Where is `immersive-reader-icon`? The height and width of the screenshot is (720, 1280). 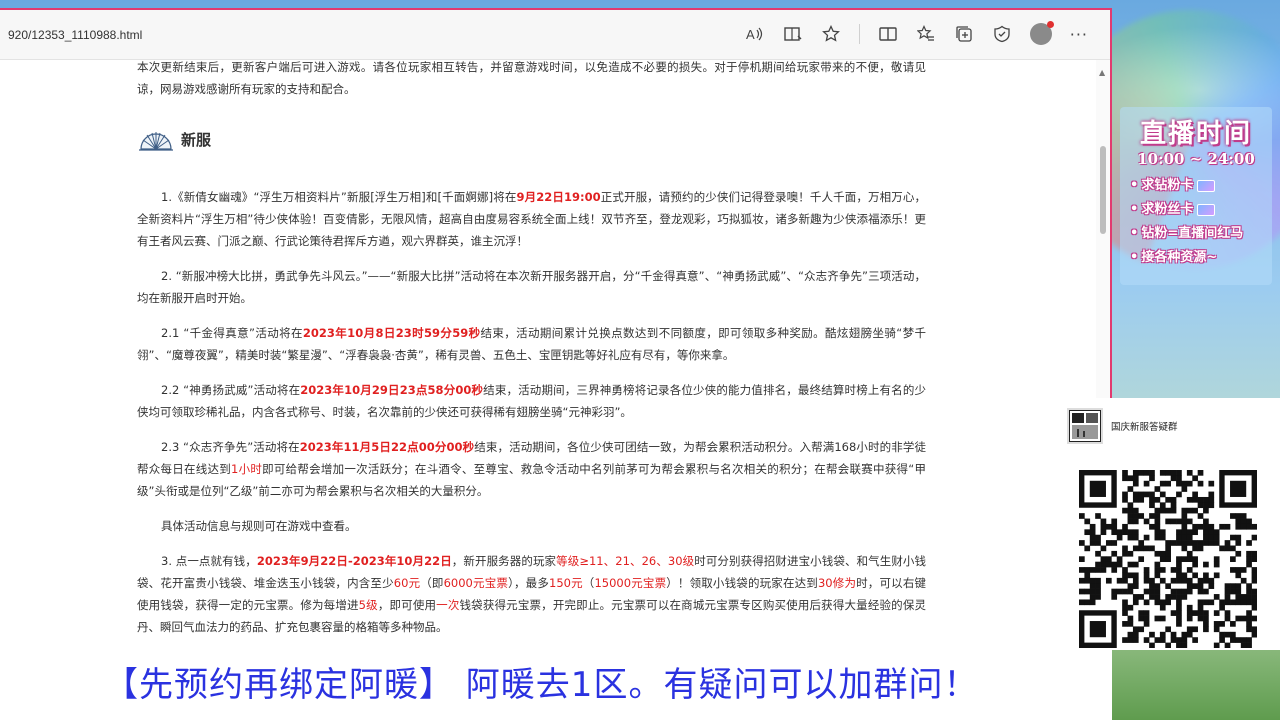
immersive-reader-icon is located at coordinates (793, 34).